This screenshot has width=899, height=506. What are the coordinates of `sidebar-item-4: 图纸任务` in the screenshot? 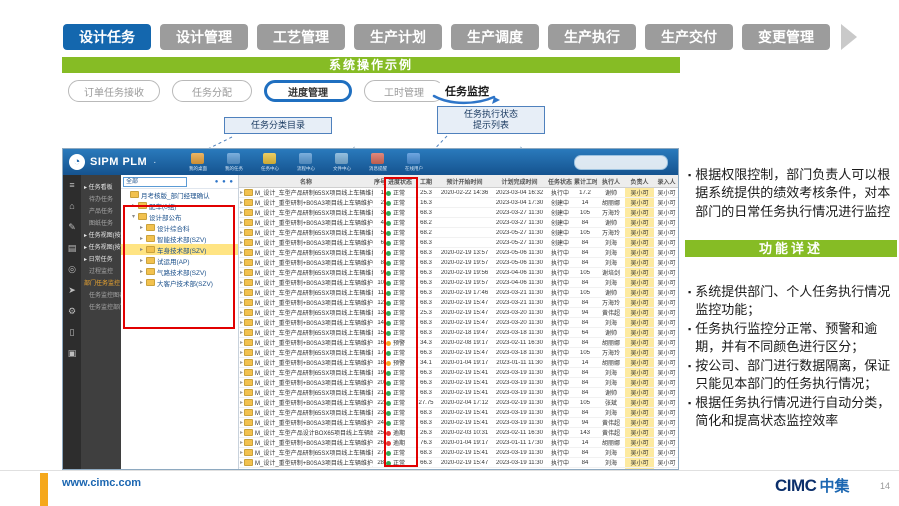 It's located at (101, 222).